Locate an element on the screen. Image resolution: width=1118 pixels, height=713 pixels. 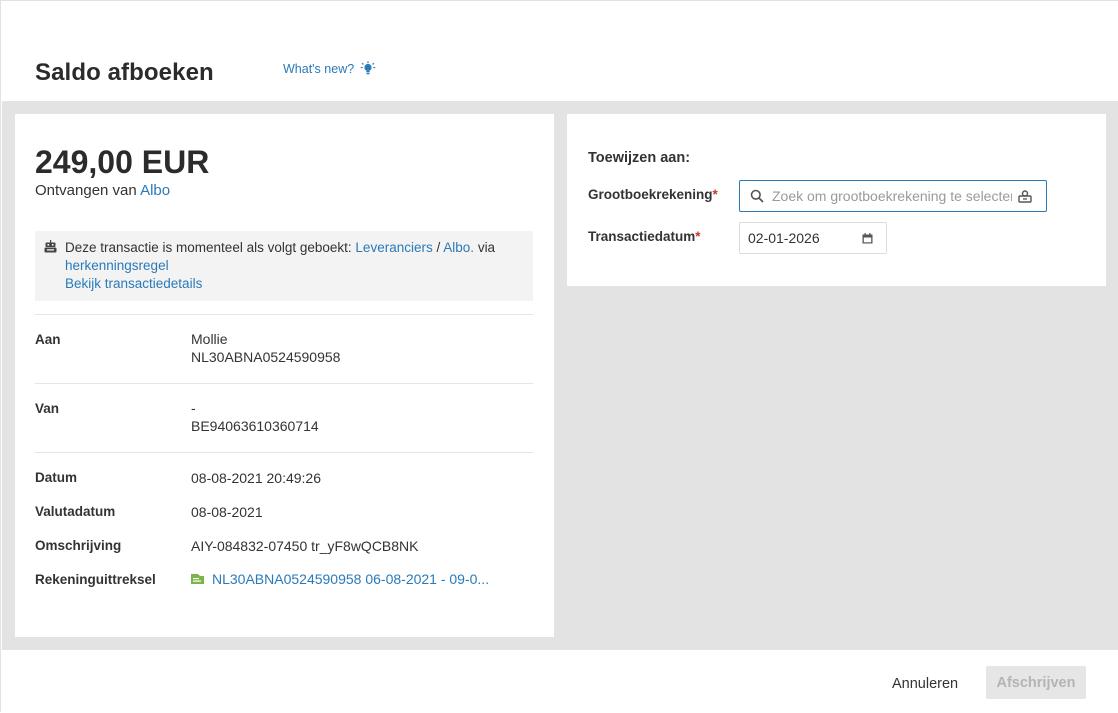
date-label: Datum is located at coordinates (56, 477).